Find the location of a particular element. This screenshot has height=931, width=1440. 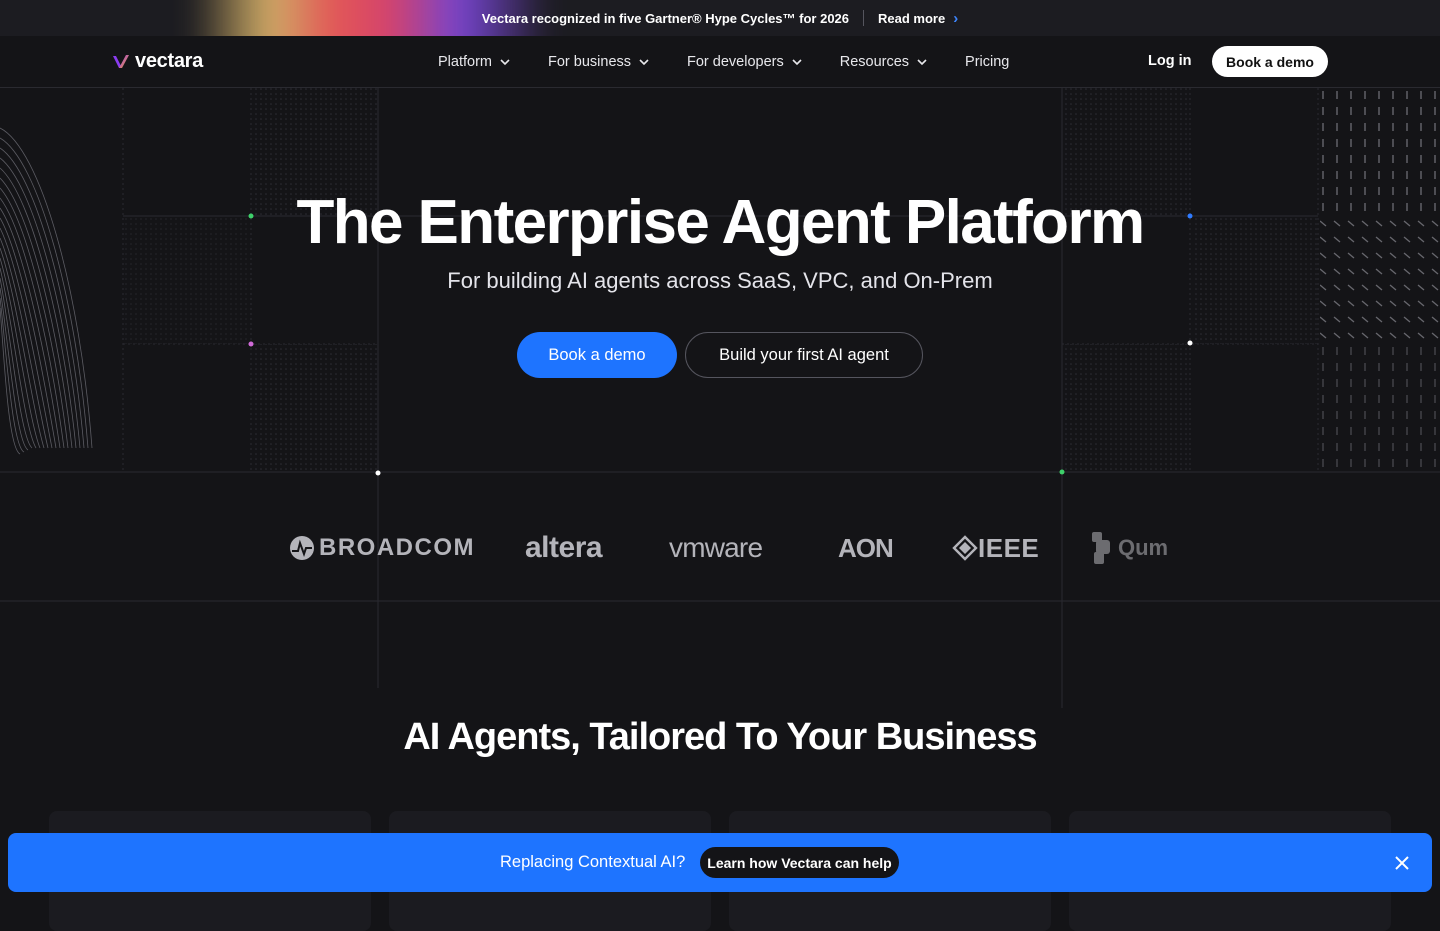

nav-item-label: For business is located at coordinates (590, 61).